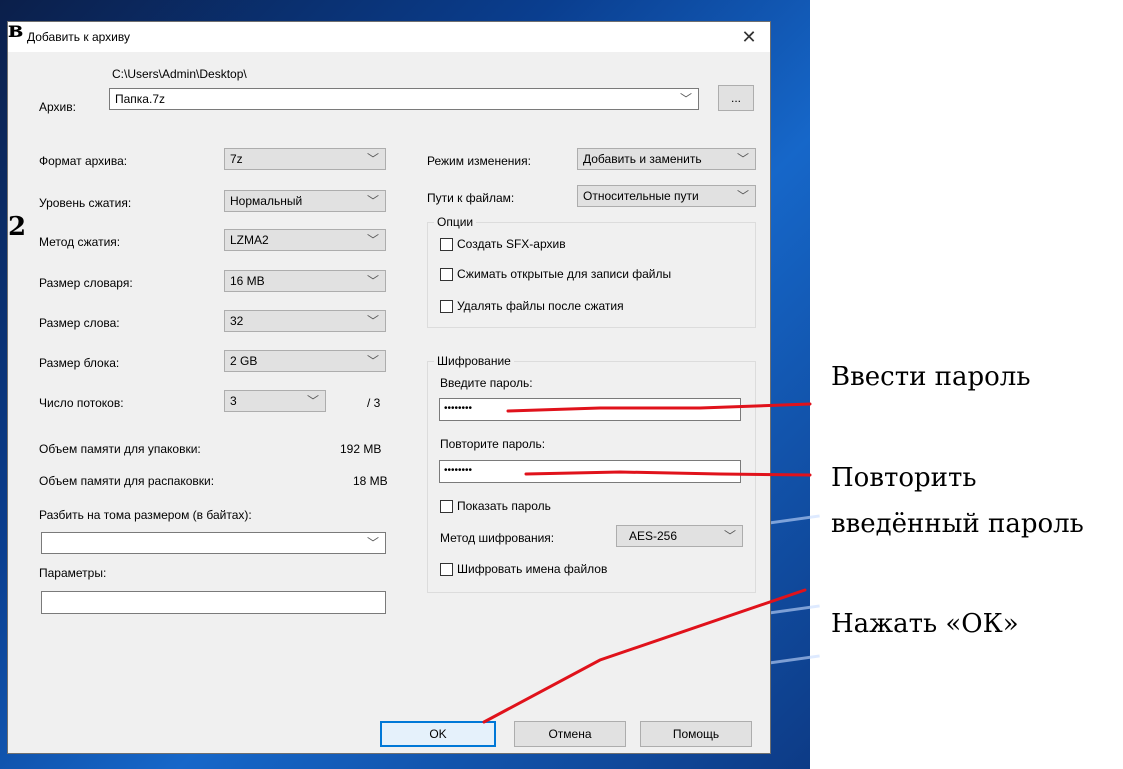 This screenshot has height=769, width=1123. I want to click on level-value: Нормальный, so click(266, 201).